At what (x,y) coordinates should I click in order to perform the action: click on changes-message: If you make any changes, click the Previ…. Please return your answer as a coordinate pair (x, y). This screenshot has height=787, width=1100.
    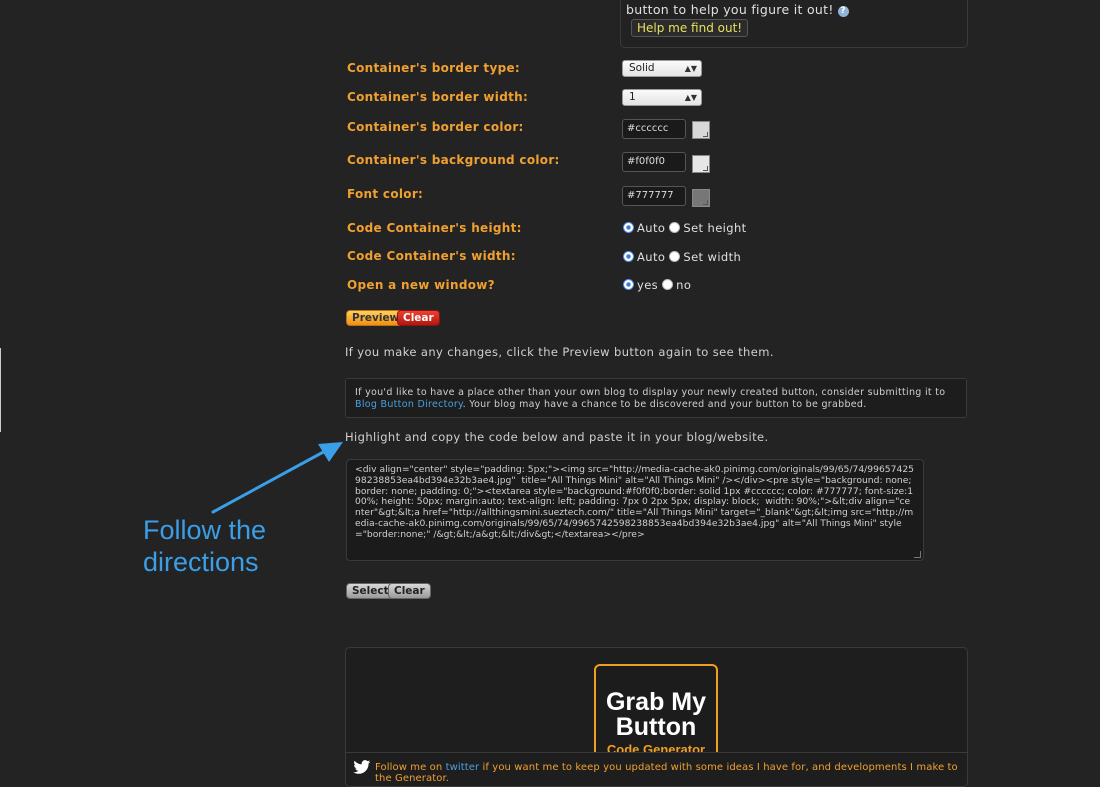
    Looking at the image, I should click on (559, 352).